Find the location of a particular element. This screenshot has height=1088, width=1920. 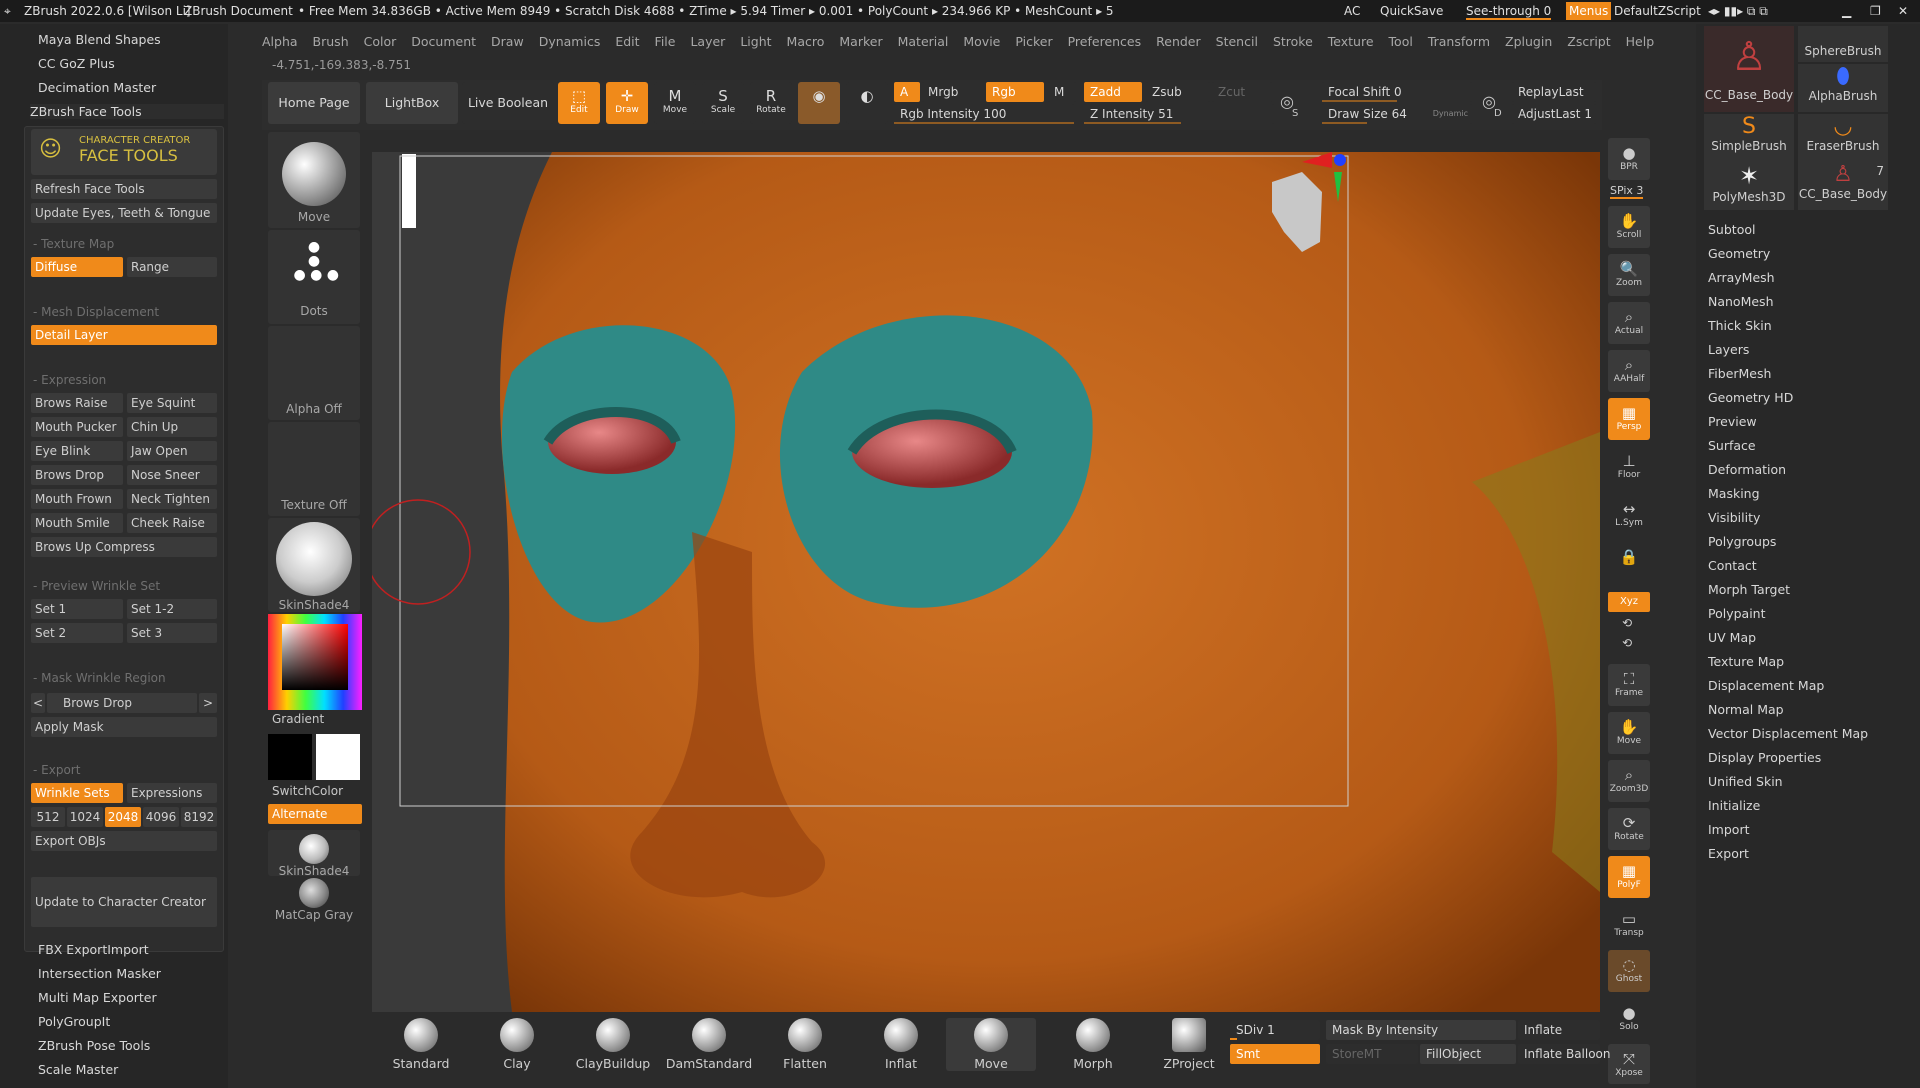

brush-simple: S SimpleBrush is located at coordinates (1749, 138).